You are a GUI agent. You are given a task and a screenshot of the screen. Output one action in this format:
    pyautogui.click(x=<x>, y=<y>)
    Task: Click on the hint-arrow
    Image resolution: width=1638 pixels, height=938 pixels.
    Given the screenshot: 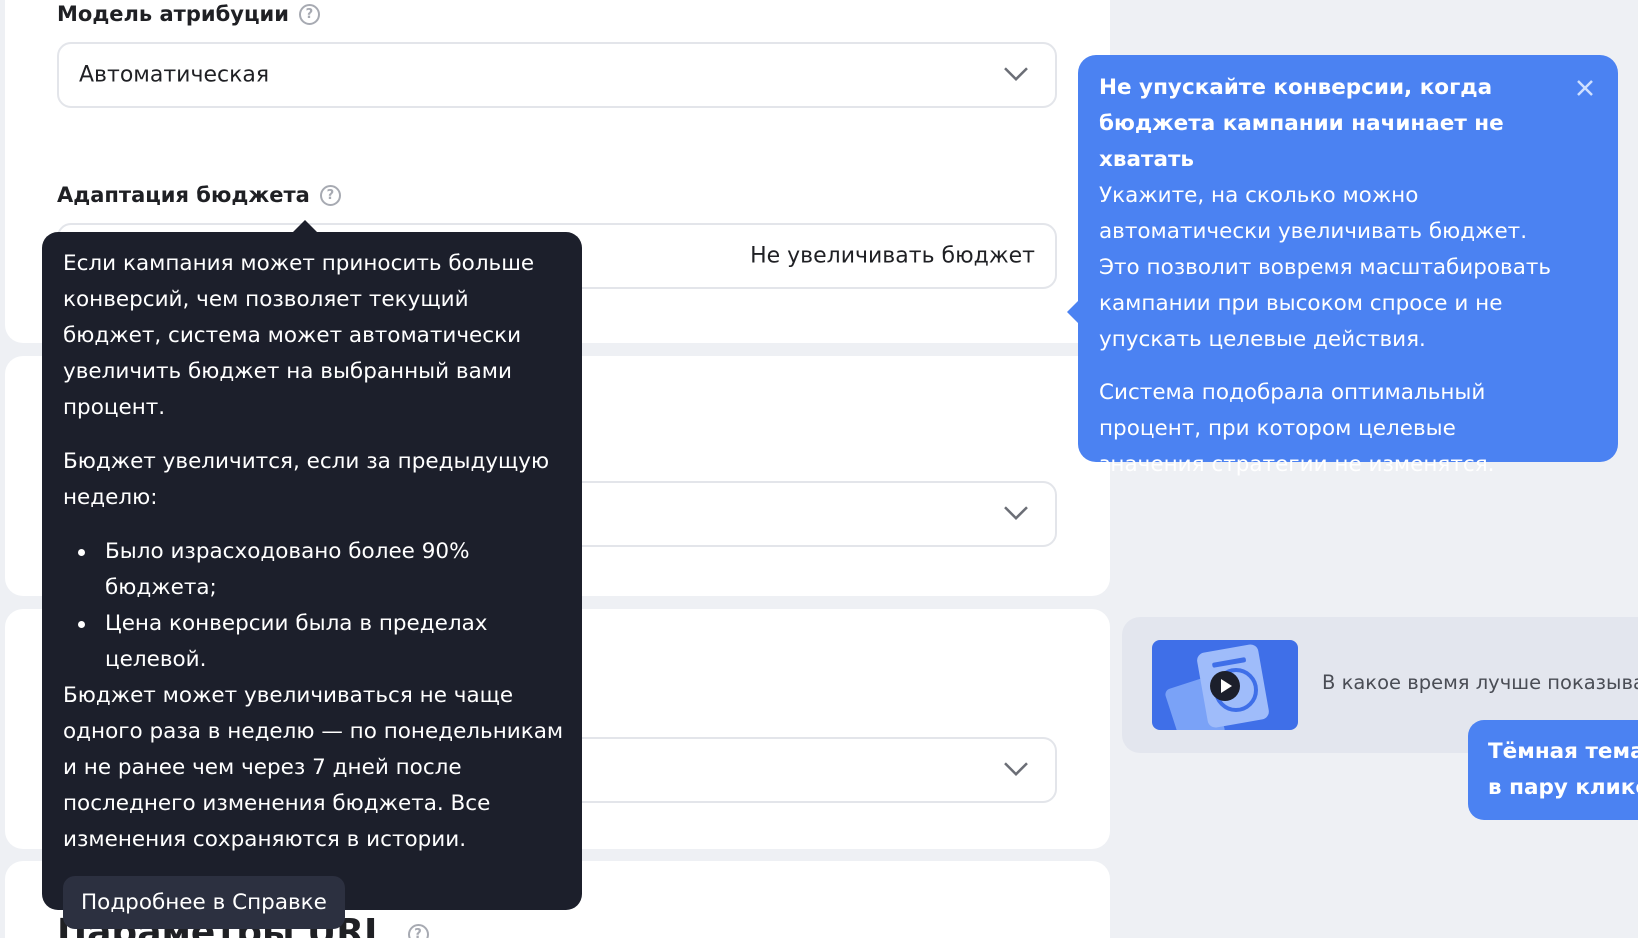 What is the action you would take?
    pyautogui.click(x=1072, y=312)
    